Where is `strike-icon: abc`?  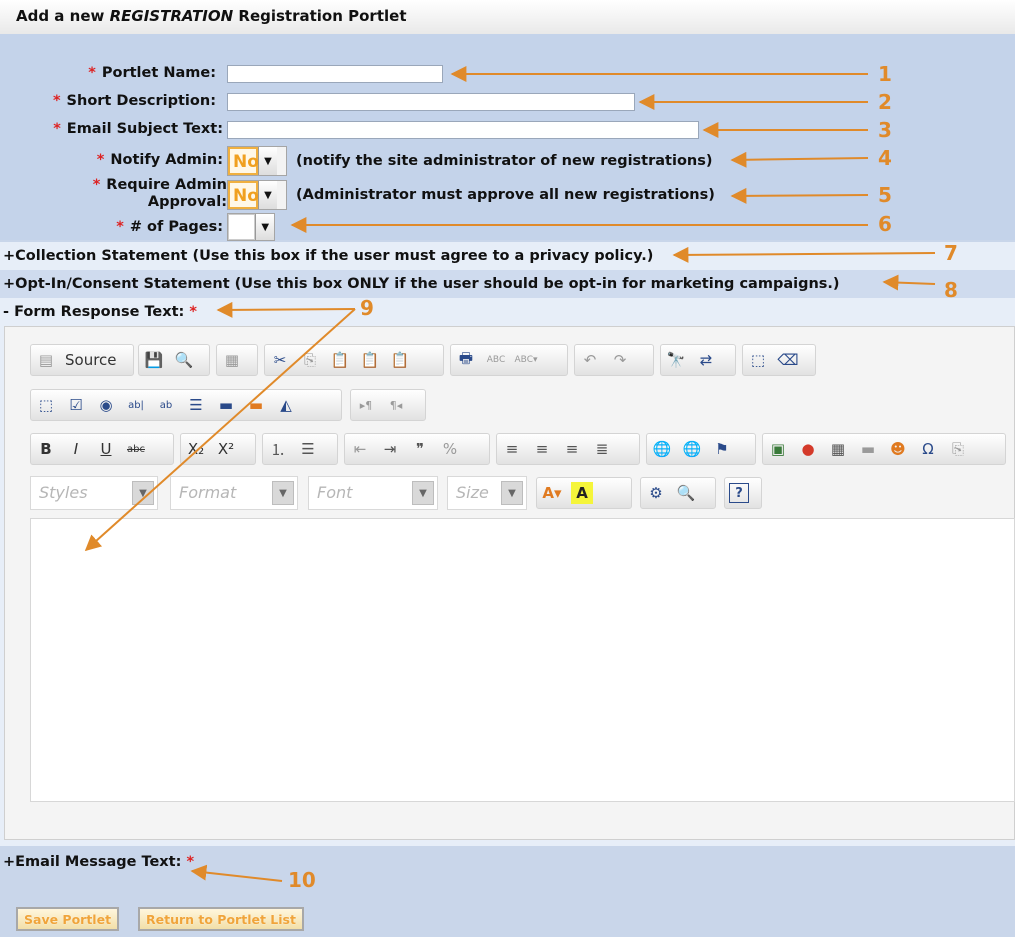 strike-icon: abc is located at coordinates (136, 449).